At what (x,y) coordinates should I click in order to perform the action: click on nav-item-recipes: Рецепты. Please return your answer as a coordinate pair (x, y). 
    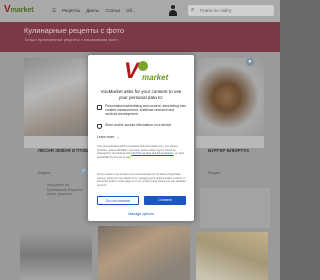
    Looking at the image, I should click on (71, 11).